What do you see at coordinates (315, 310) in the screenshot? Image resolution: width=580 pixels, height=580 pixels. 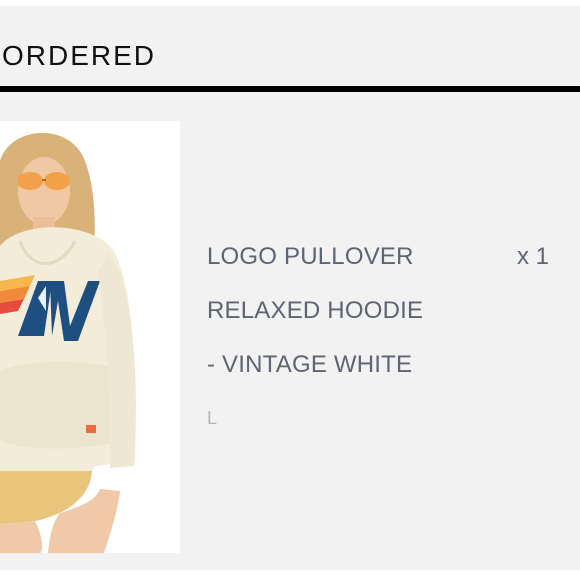 I see `product-name-line-2: RELAXED HOODIE` at bounding box center [315, 310].